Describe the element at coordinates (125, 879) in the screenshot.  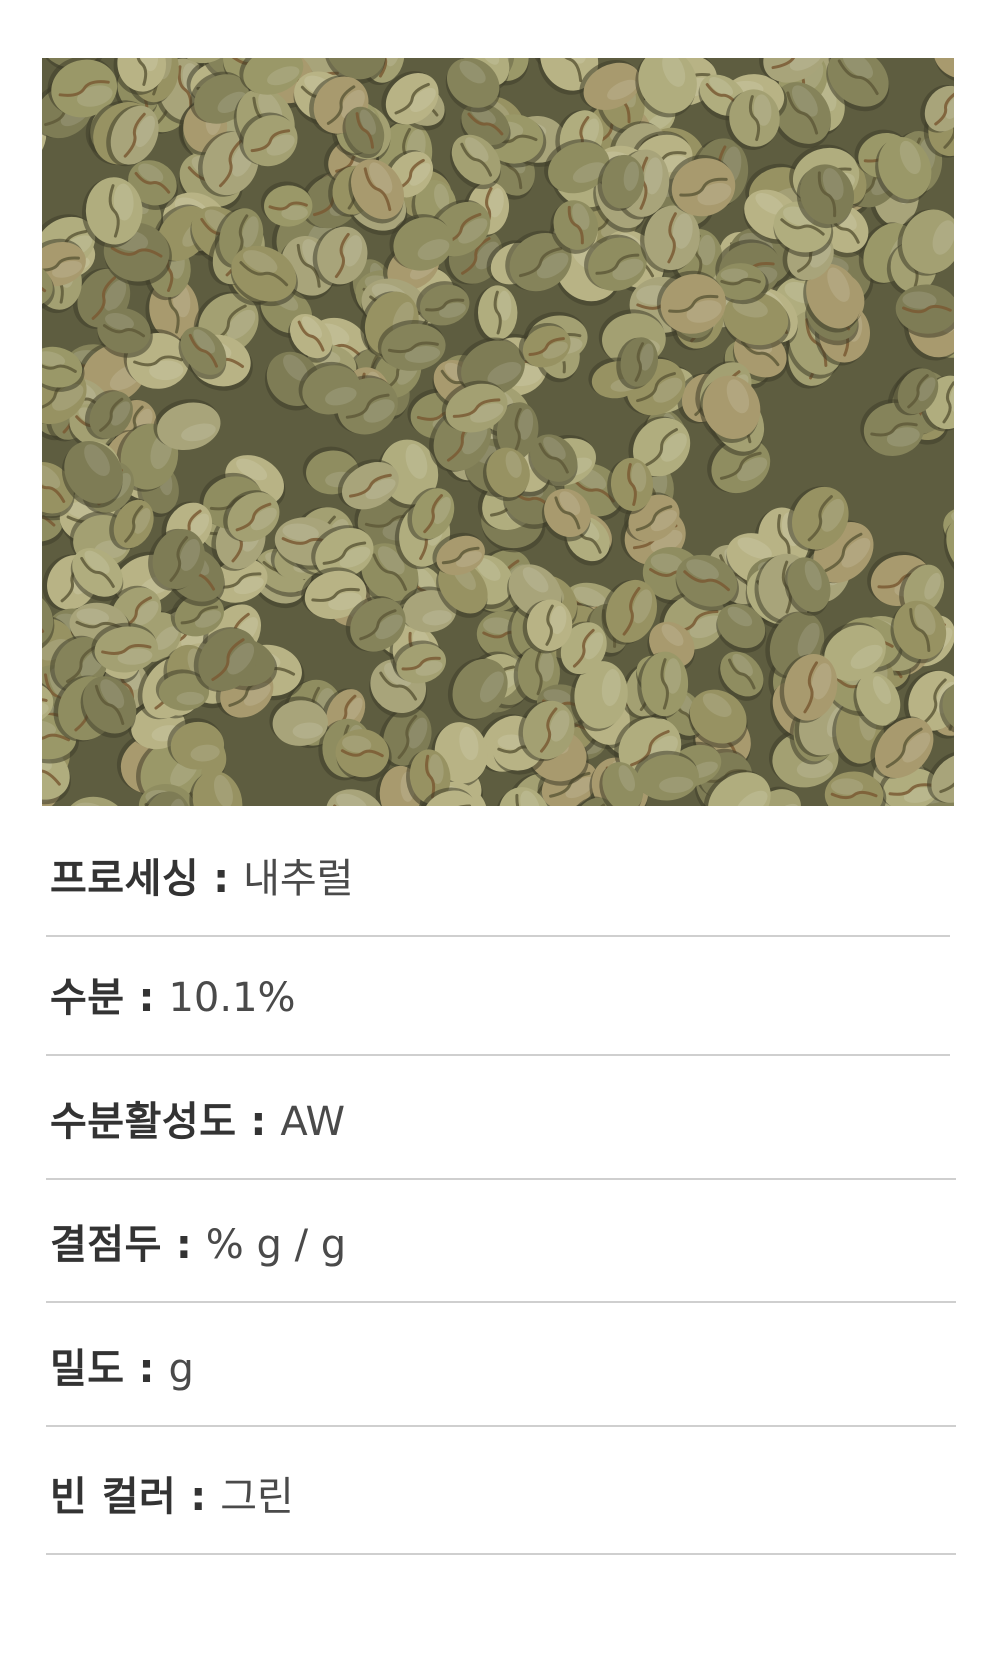
I see `spec-label: 프로세싱` at that location.